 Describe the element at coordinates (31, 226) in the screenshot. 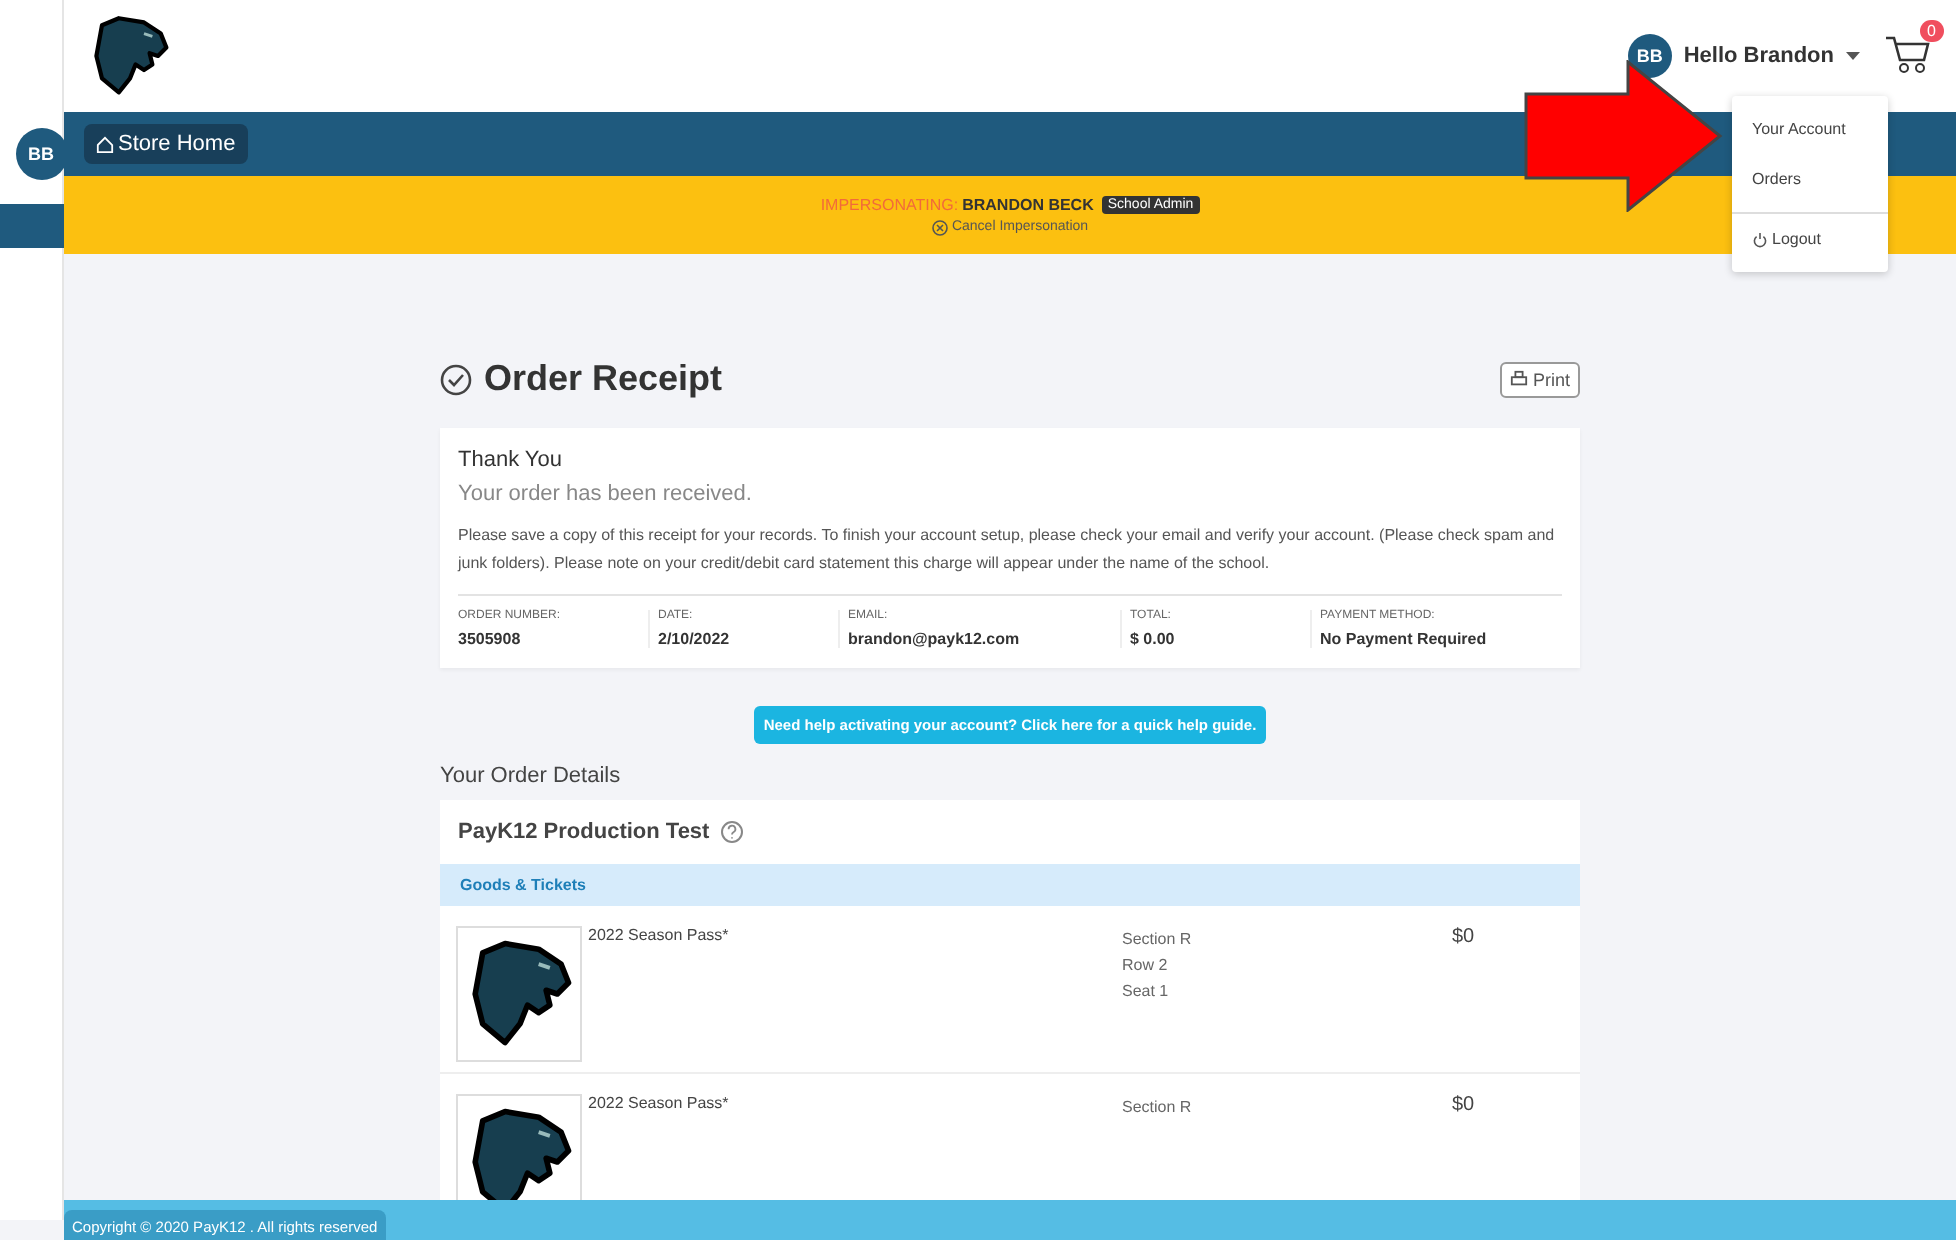

I see `sidebar-active-bar` at that location.